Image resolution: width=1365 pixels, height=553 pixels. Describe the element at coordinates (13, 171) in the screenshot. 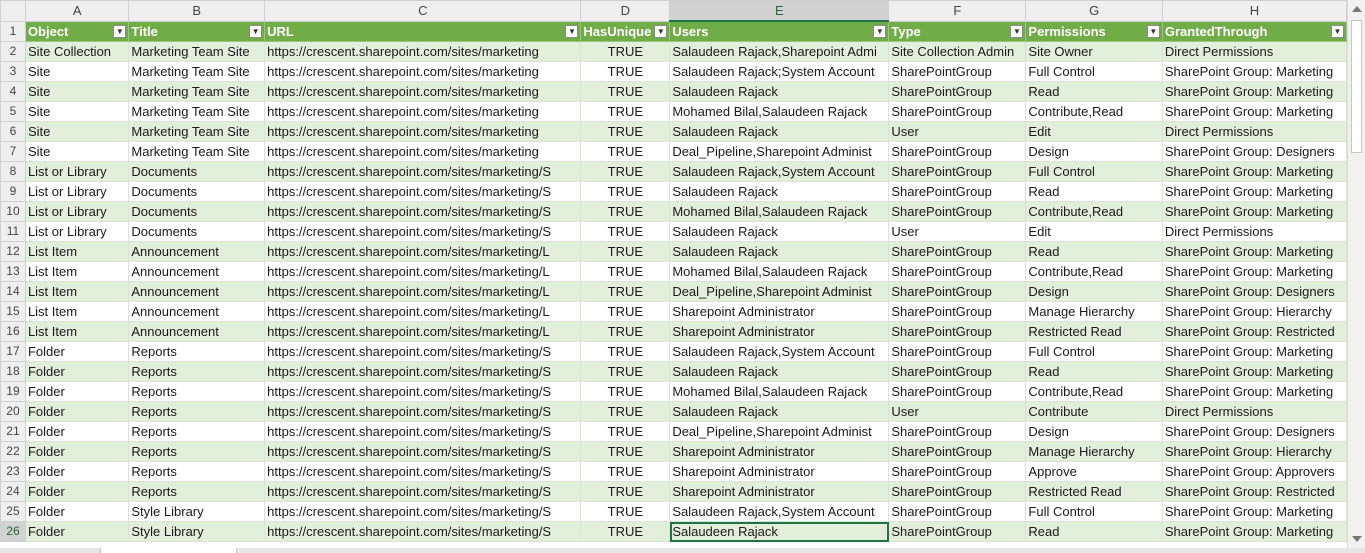

I see `row-number: 8` at that location.